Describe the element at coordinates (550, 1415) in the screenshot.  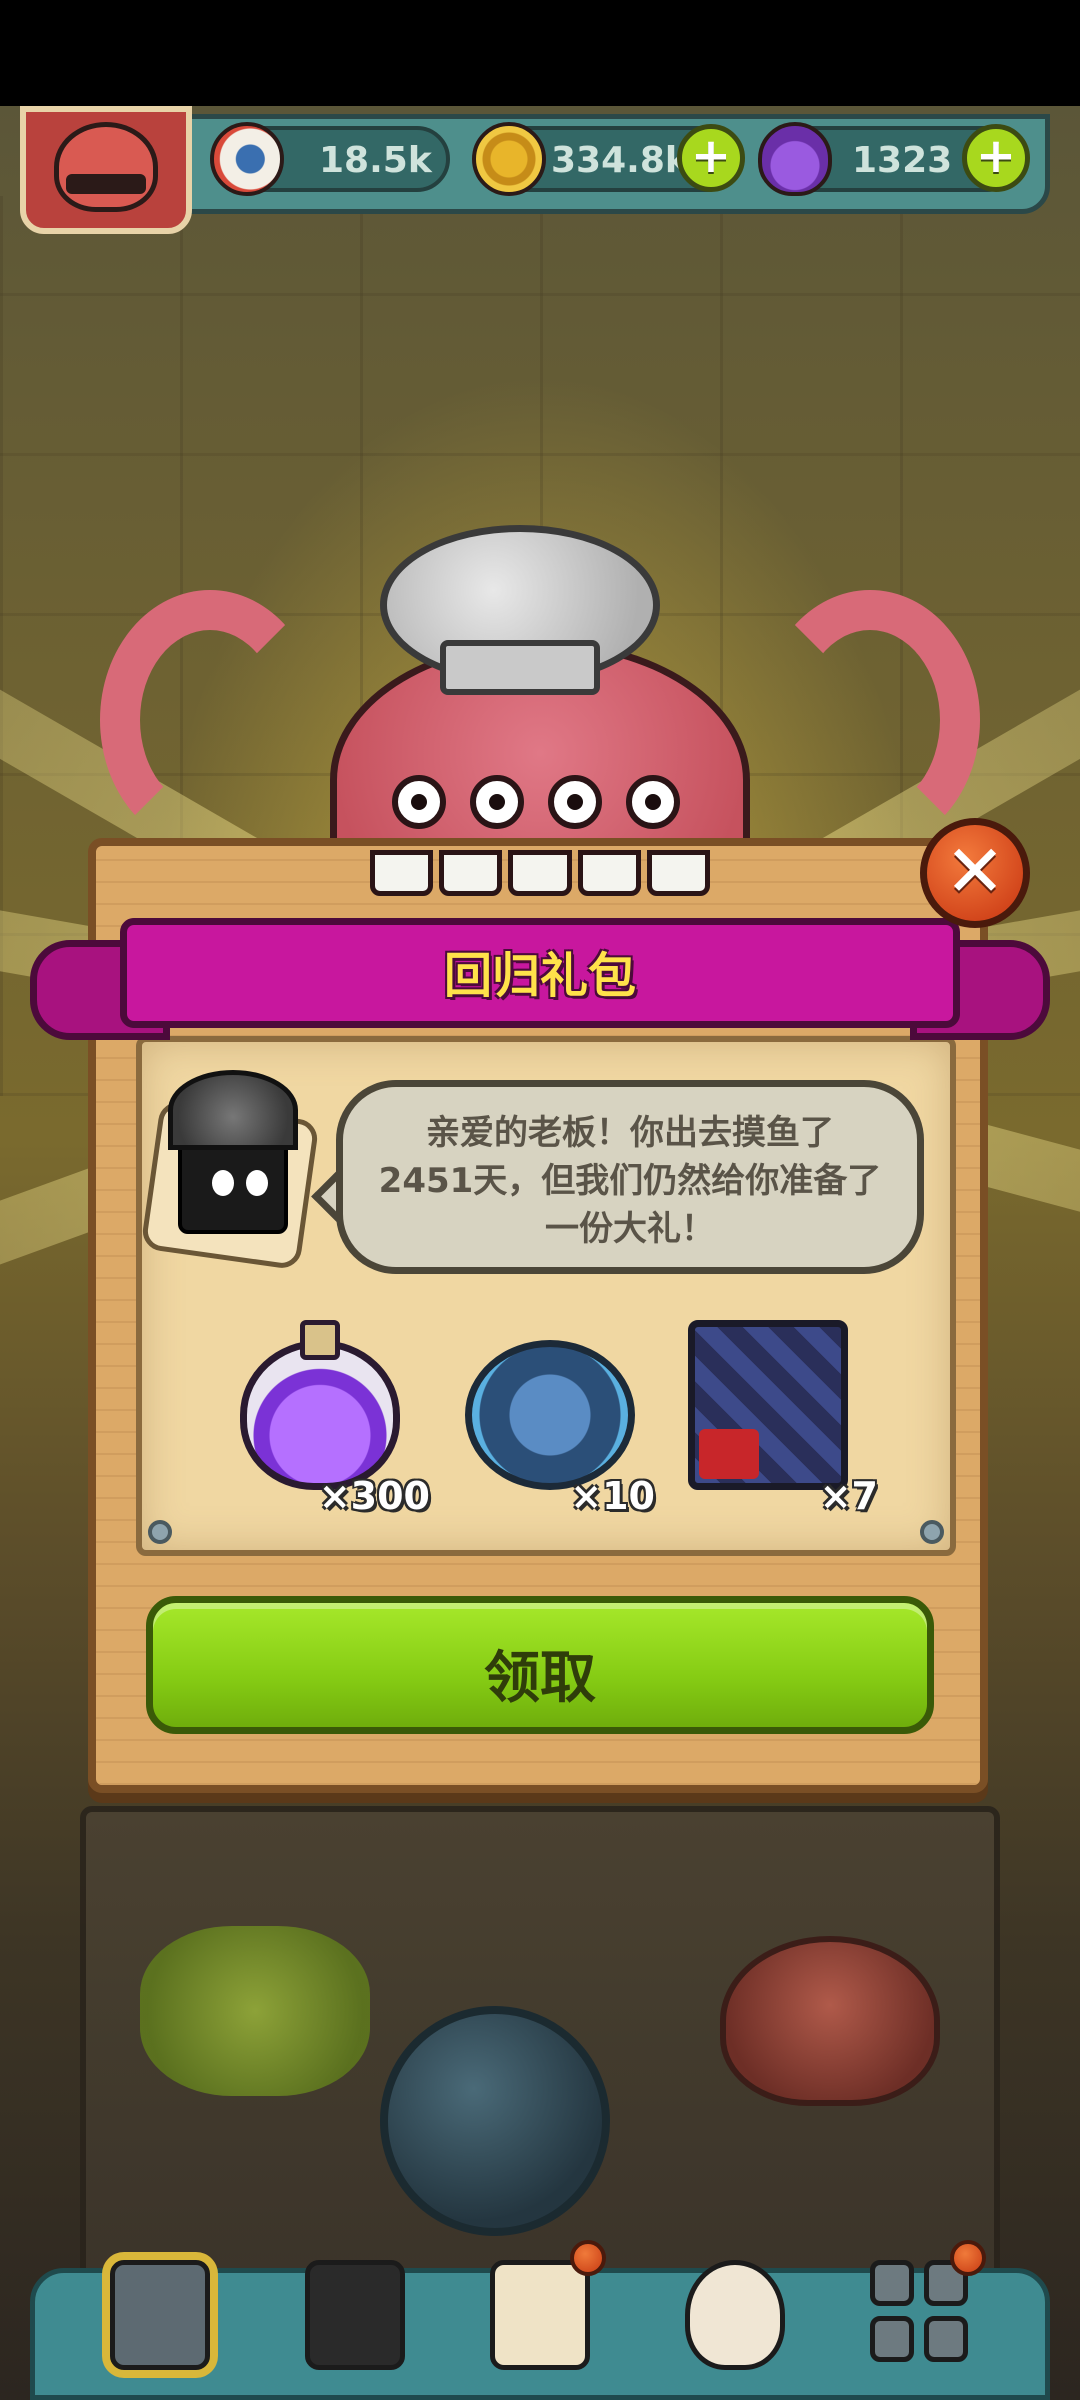
I see `gear-coin-icon` at that location.